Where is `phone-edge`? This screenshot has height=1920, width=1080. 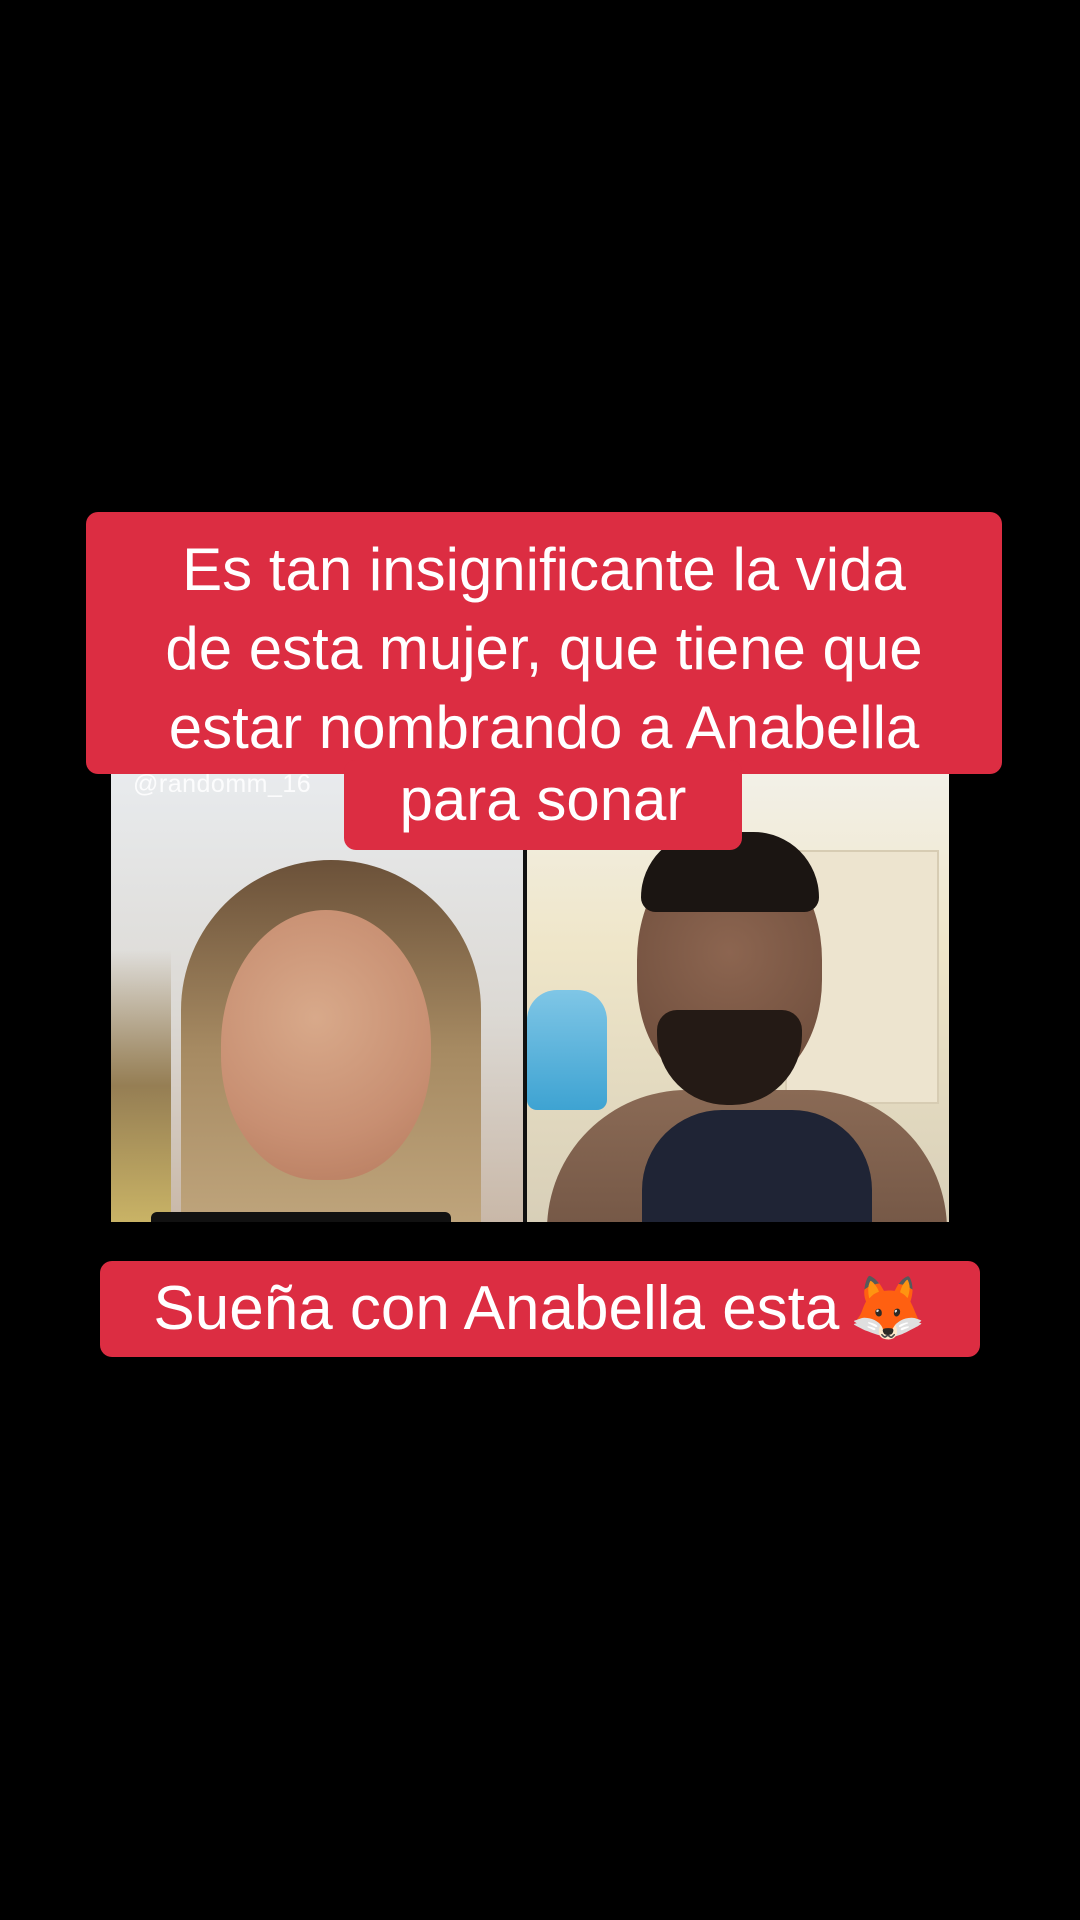 phone-edge is located at coordinates (301, 1217).